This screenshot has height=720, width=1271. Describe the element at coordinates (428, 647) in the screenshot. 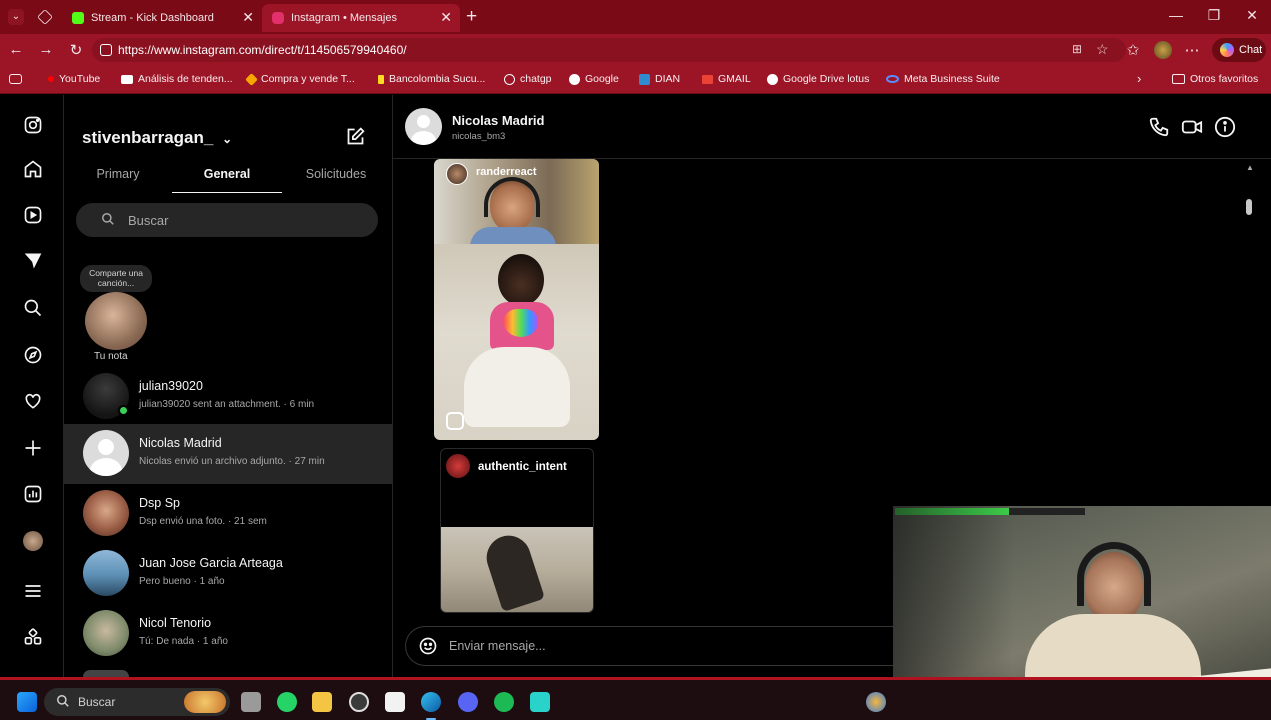

I see `emoji-icon` at that location.